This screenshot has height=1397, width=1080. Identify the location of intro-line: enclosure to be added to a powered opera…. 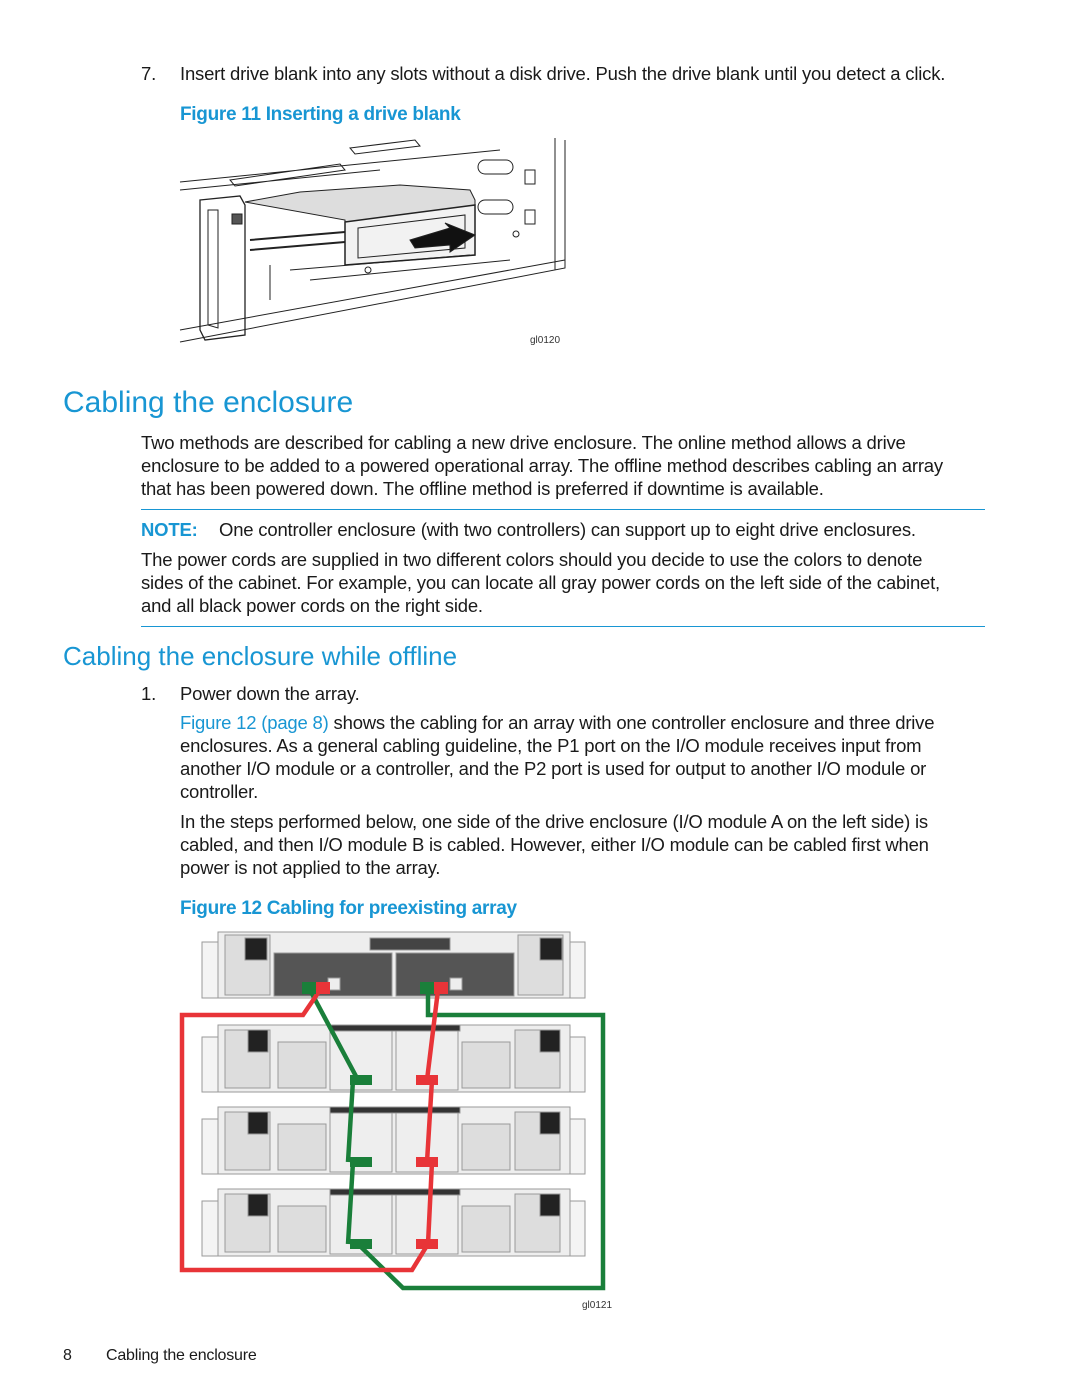
(542, 465).